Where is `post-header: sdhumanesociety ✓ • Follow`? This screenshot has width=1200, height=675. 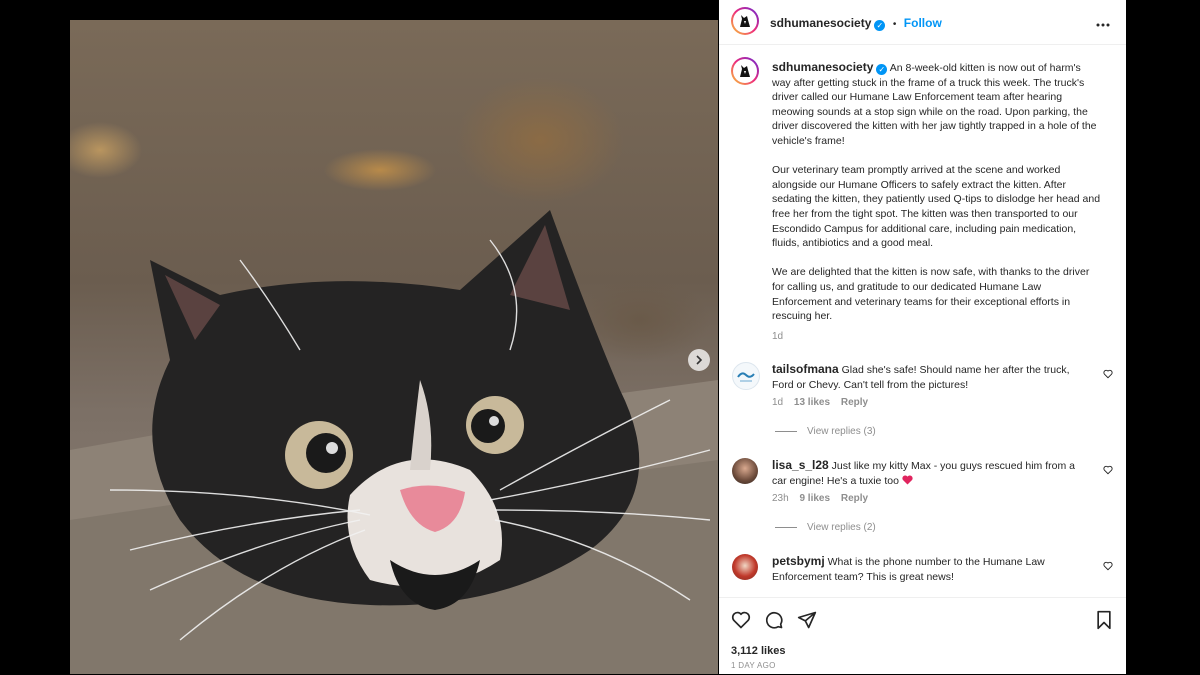 post-header: sdhumanesociety ✓ • Follow is located at coordinates (922, 22).